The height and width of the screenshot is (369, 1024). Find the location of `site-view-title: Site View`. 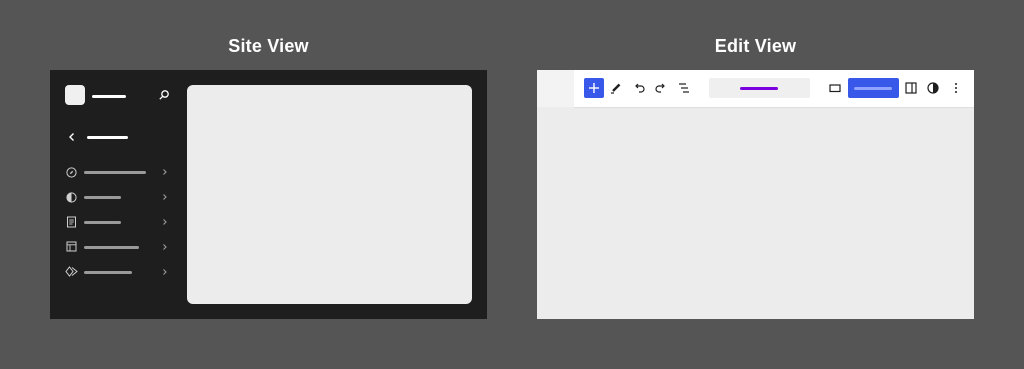

site-view-title: Site View is located at coordinates (268, 46).